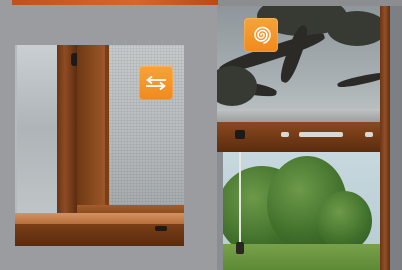 Image resolution: width=402 pixels, height=270 pixels. I want to click on wall-right, so click(396, 138).